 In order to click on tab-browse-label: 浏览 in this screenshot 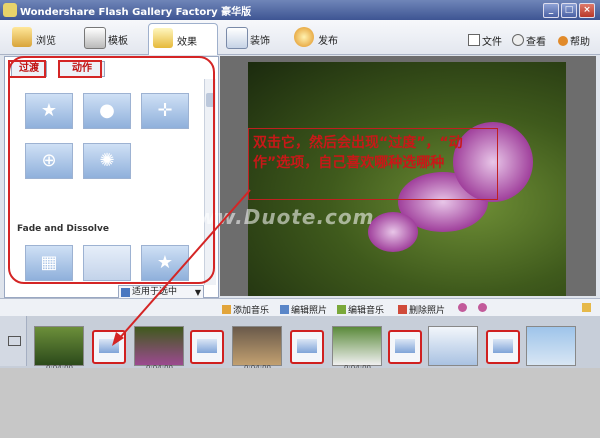, I will do `click(46, 41)`.